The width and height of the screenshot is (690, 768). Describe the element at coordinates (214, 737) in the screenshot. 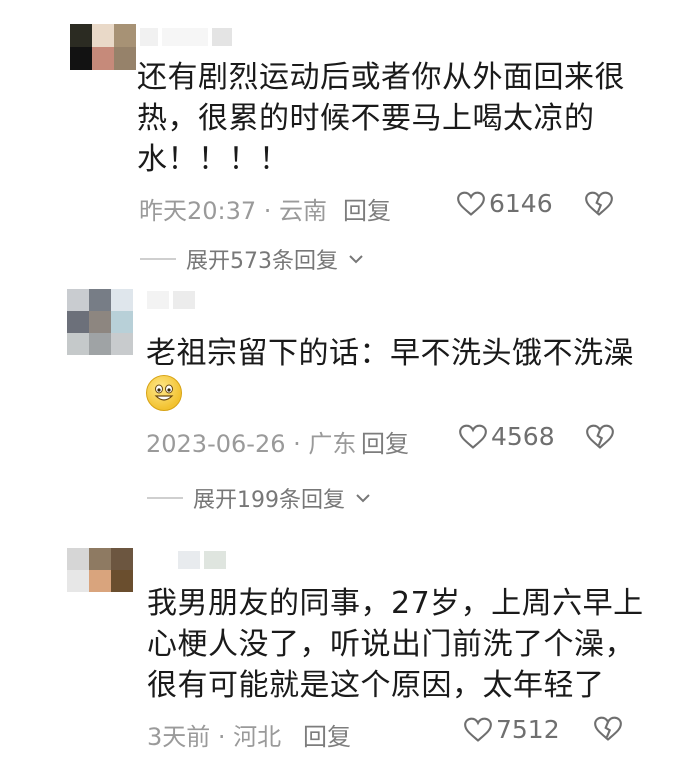

I see `comment-meta: 3天前 · 河北` at that location.